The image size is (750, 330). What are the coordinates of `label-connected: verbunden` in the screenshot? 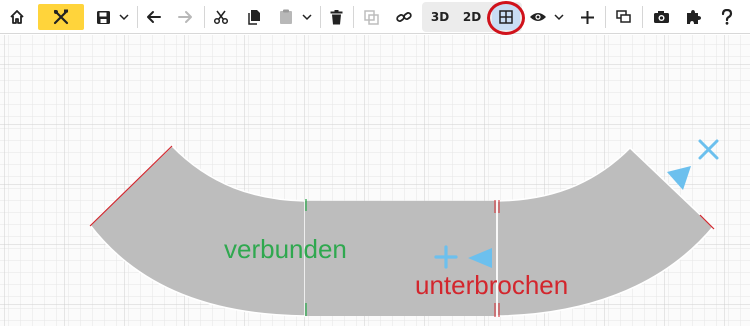 It's located at (285, 249).